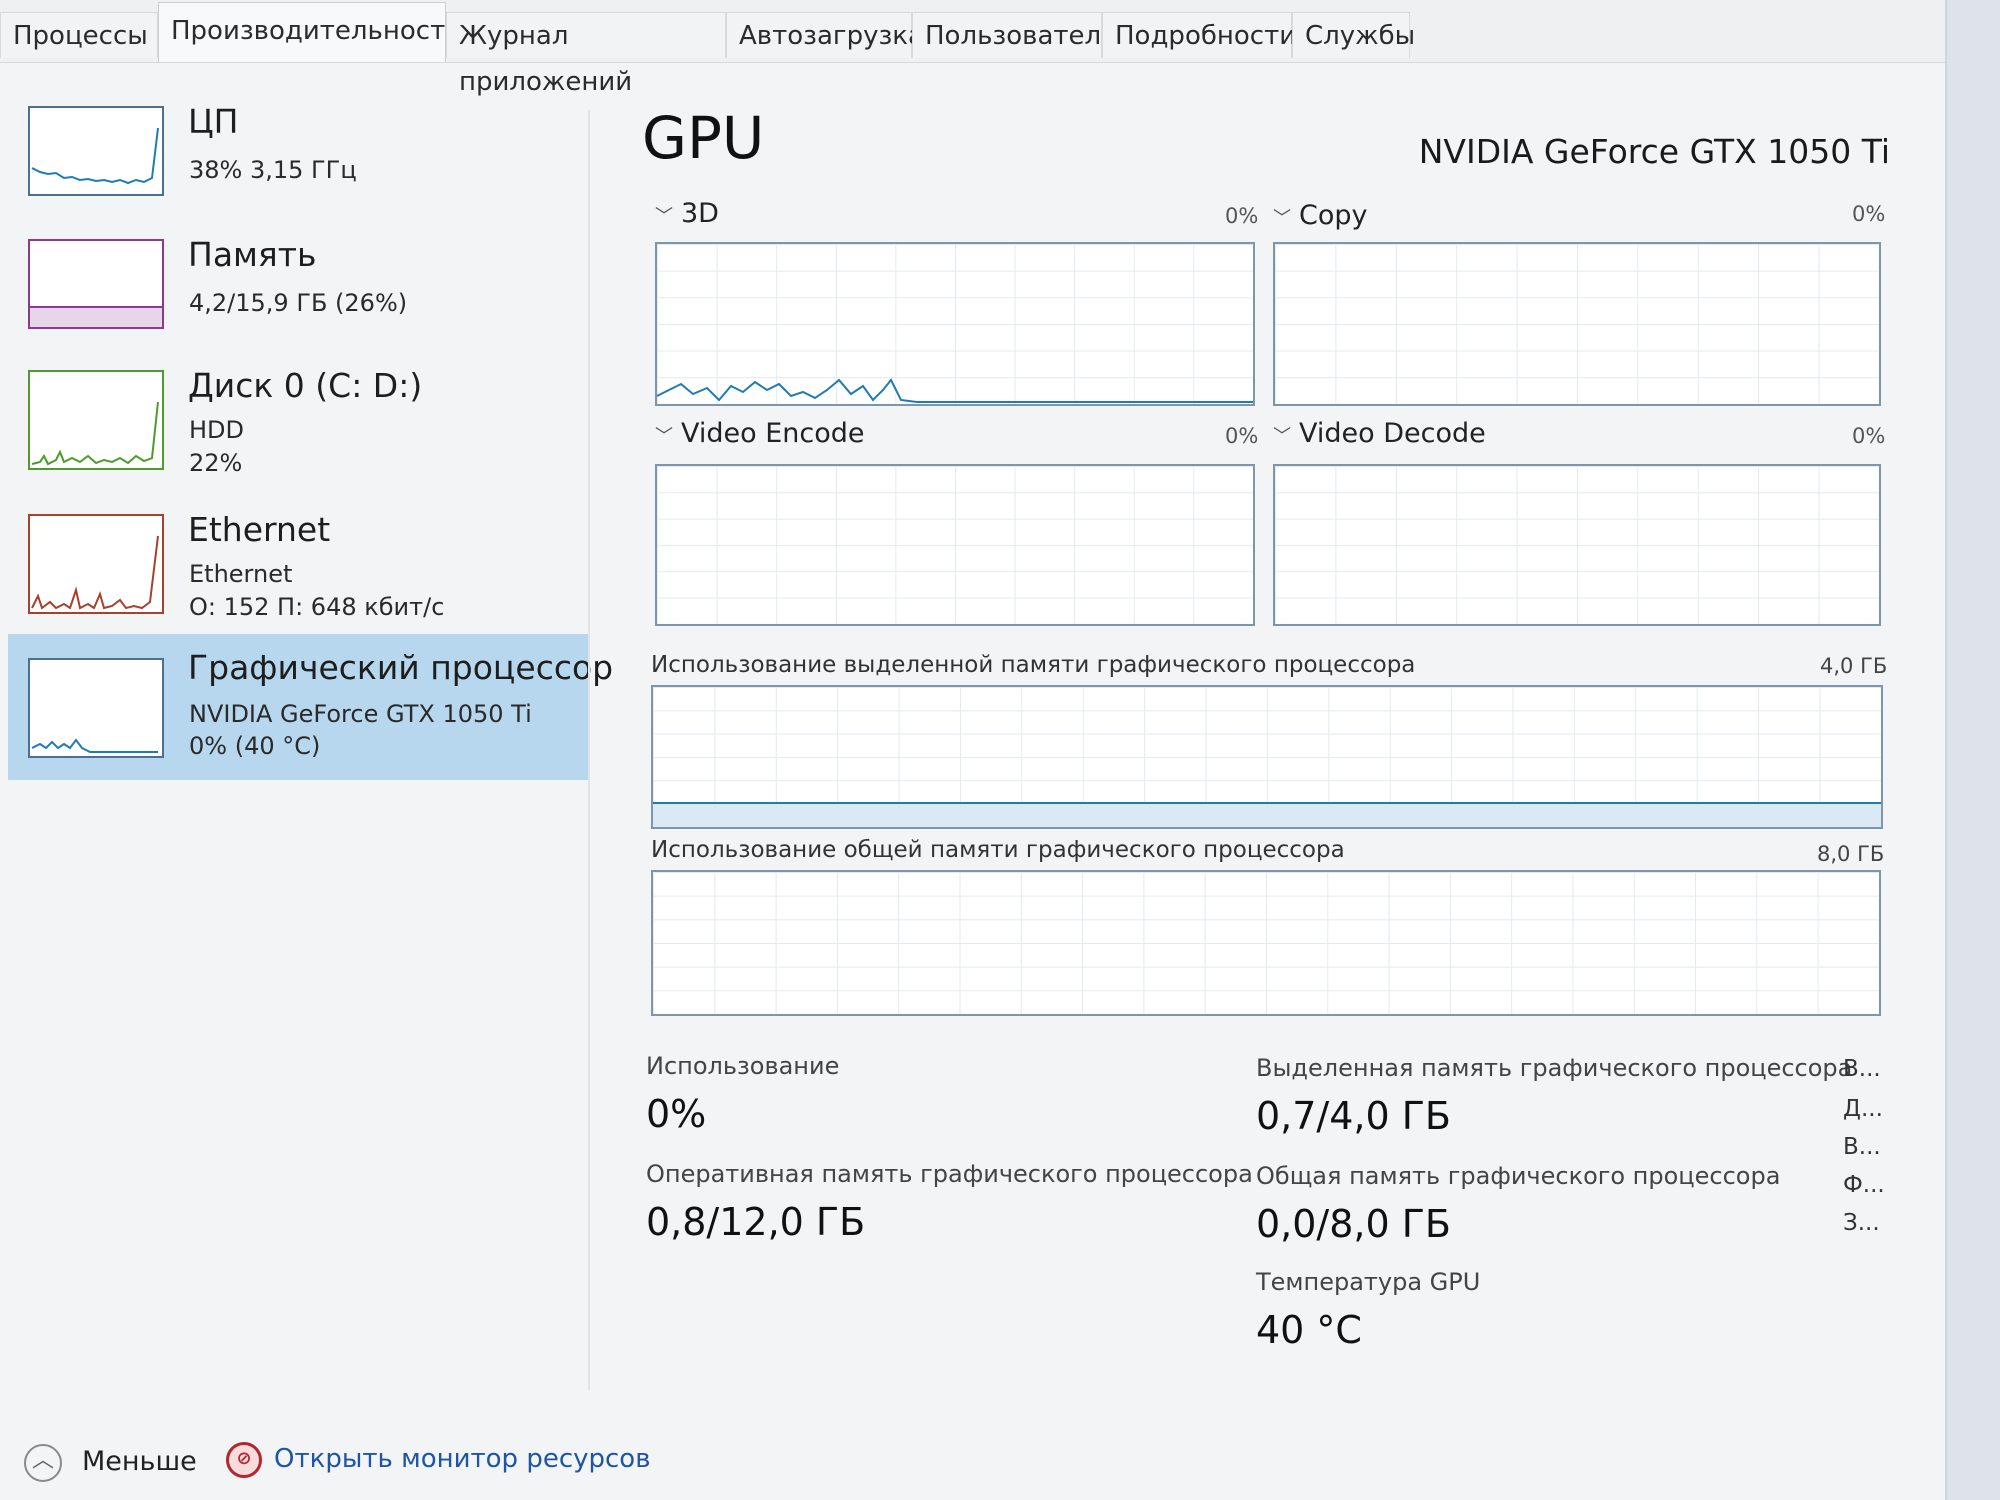 Image resolution: width=2000 pixels, height=1500 pixels. What do you see at coordinates (1379, 433) in the screenshot?
I see `engine-dropdown-video-decode: ﹀ Video Decode` at bounding box center [1379, 433].